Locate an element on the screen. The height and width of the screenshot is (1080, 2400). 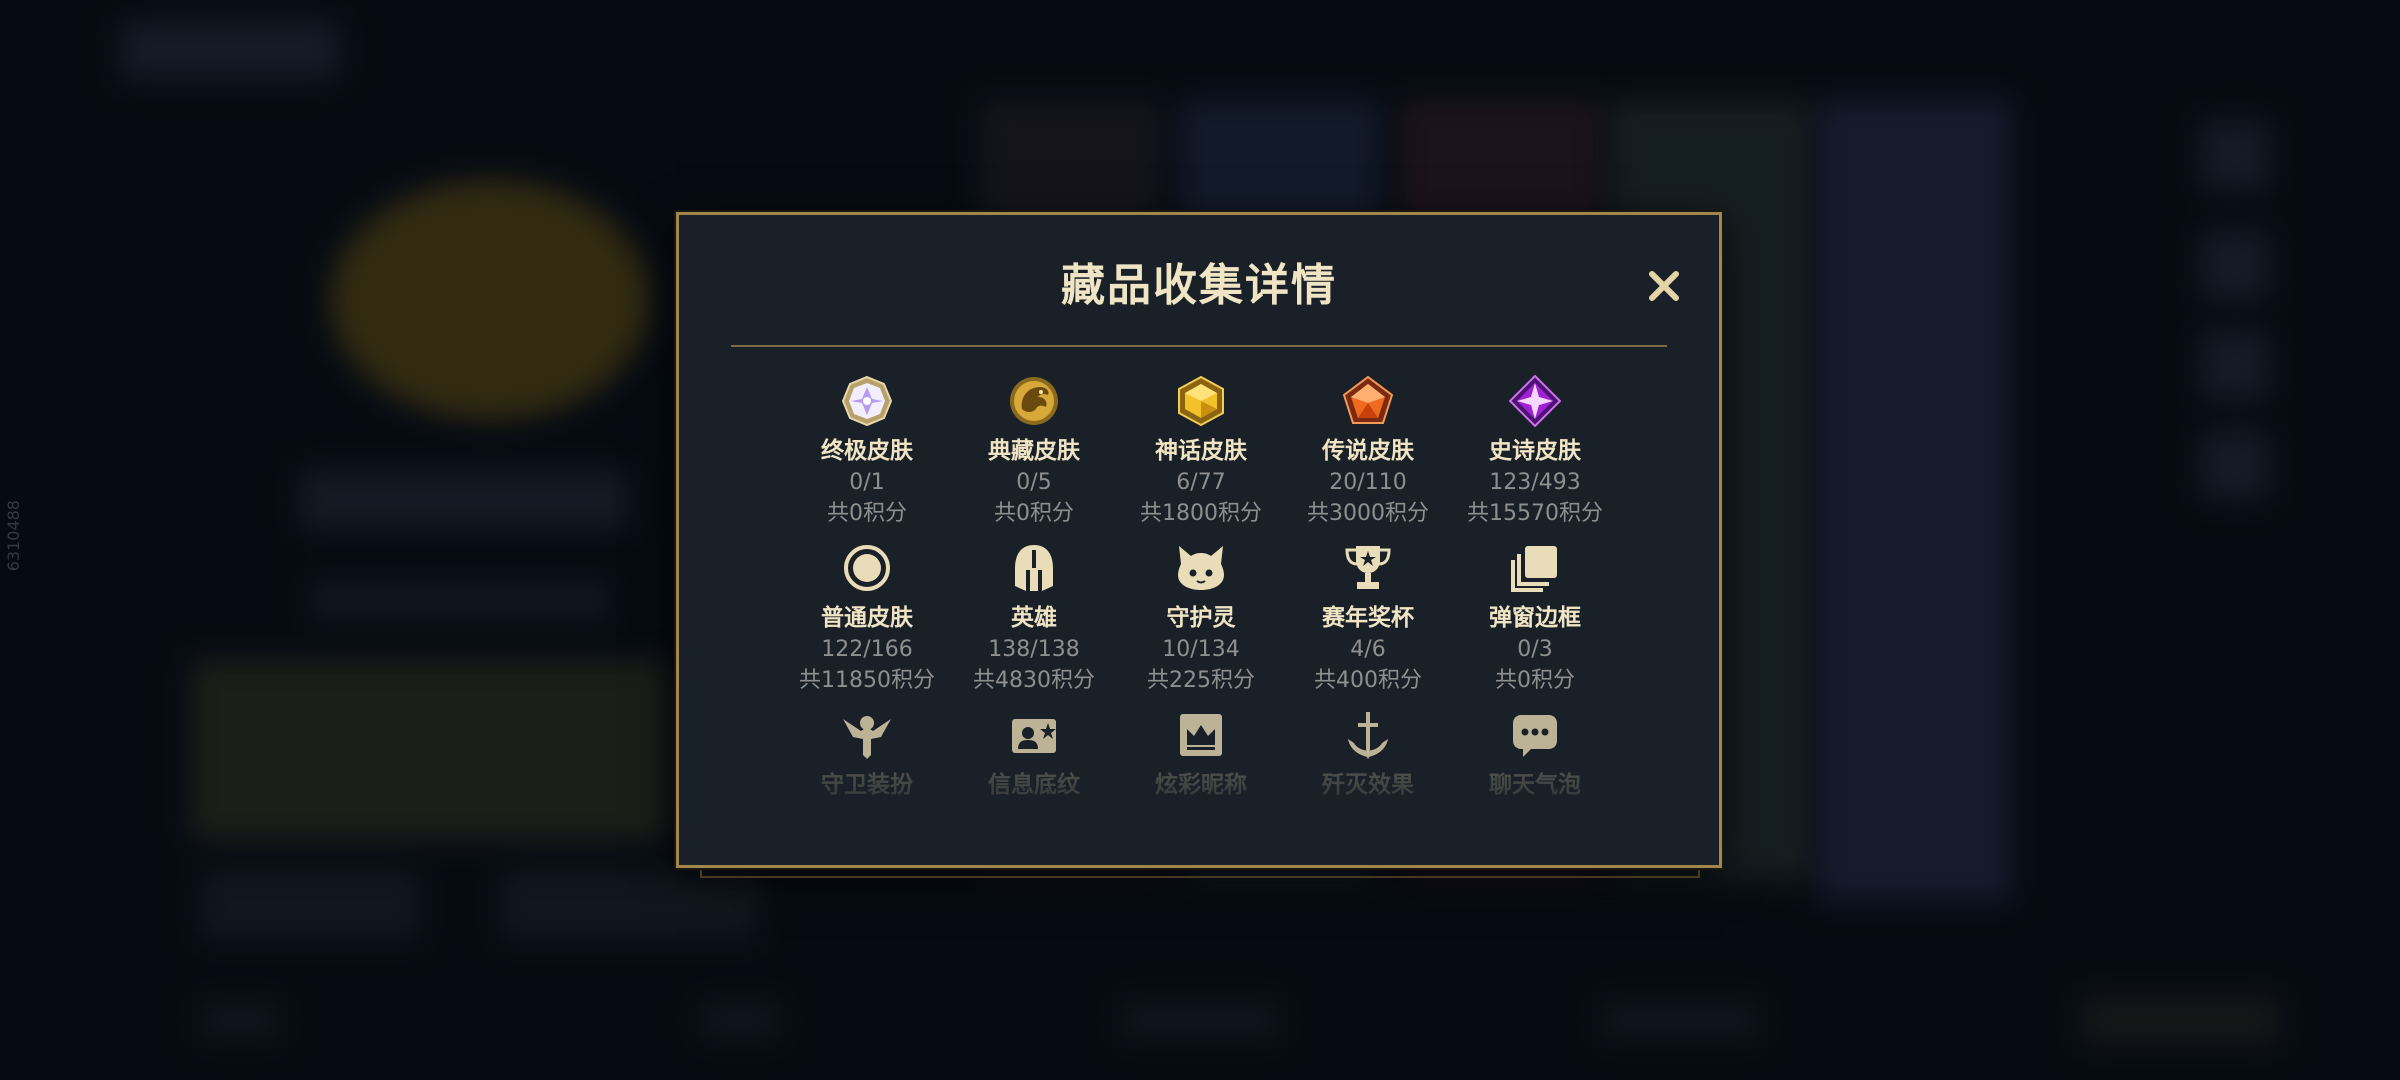
item-name: 赛年奖杯 is located at coordinates (1368, 618).